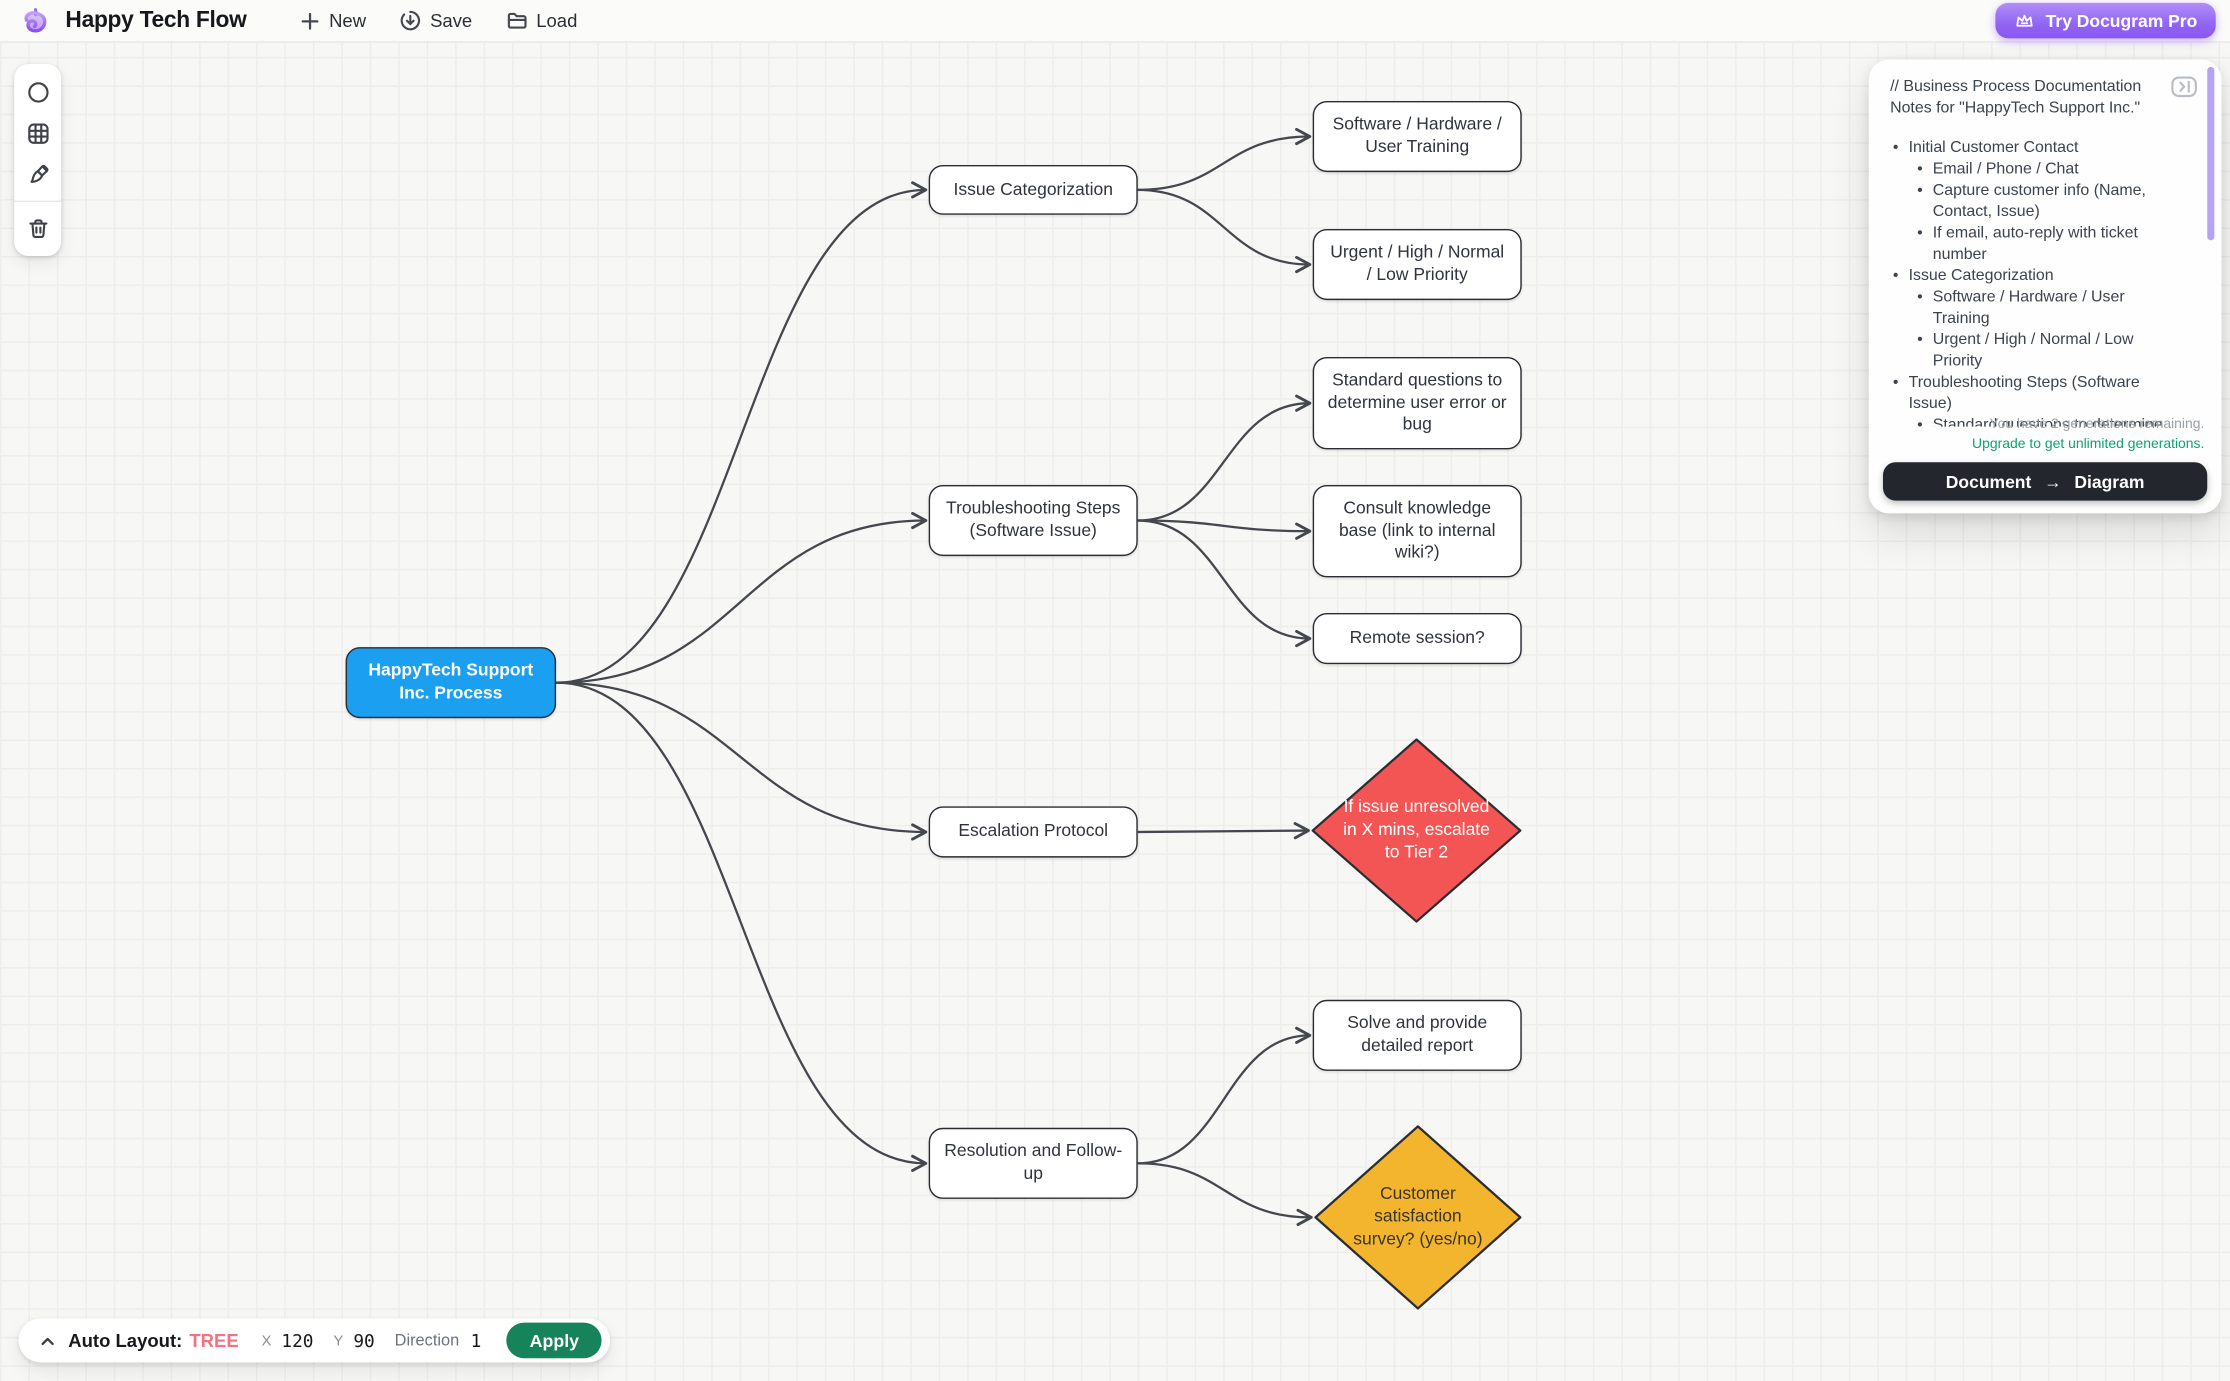 This screenshot has height=1381, width=2230. What do you see at coordinates (1225, 1194) in the screenshot?
I see `edge-resolution-followup-to-satisfaction-survey` at bounding box center [1225, 1194].